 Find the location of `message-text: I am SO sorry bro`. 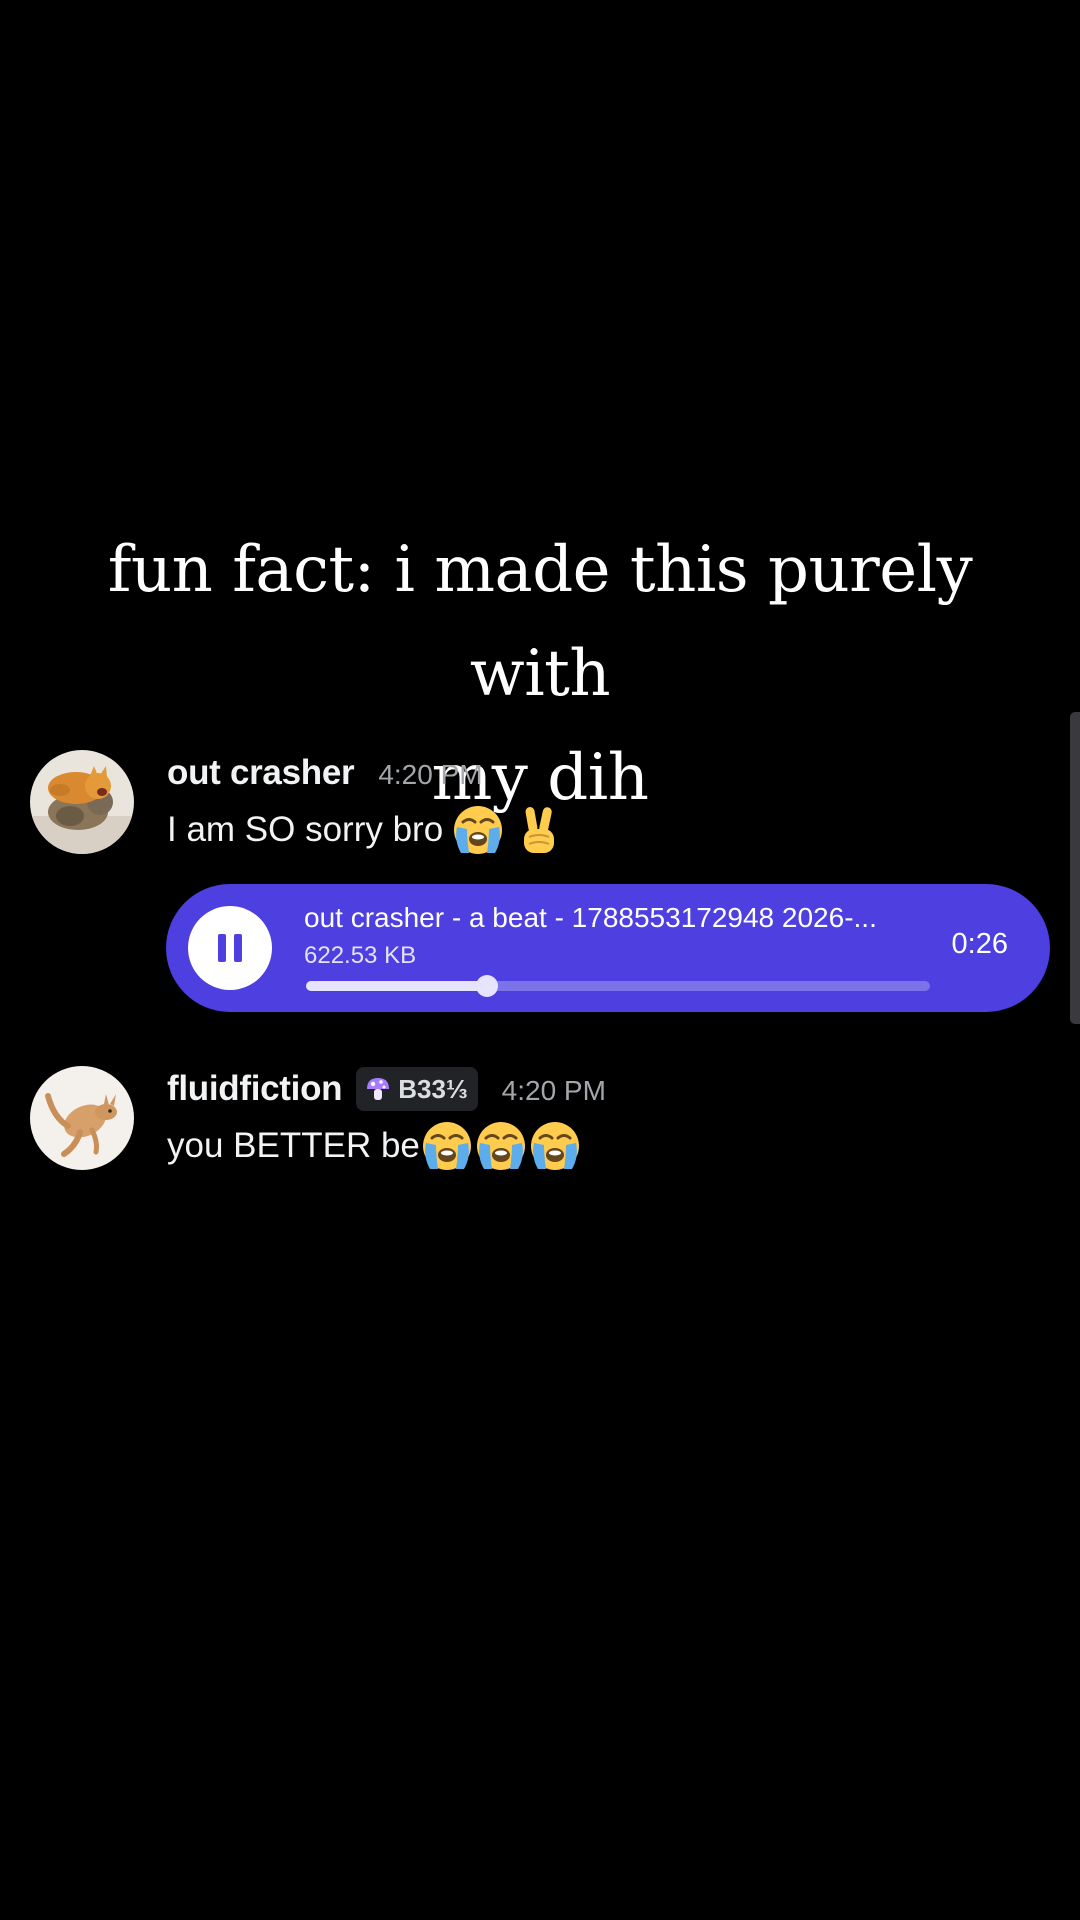

message-text: I am SO sorry bro is located at coordinates (305, 829).